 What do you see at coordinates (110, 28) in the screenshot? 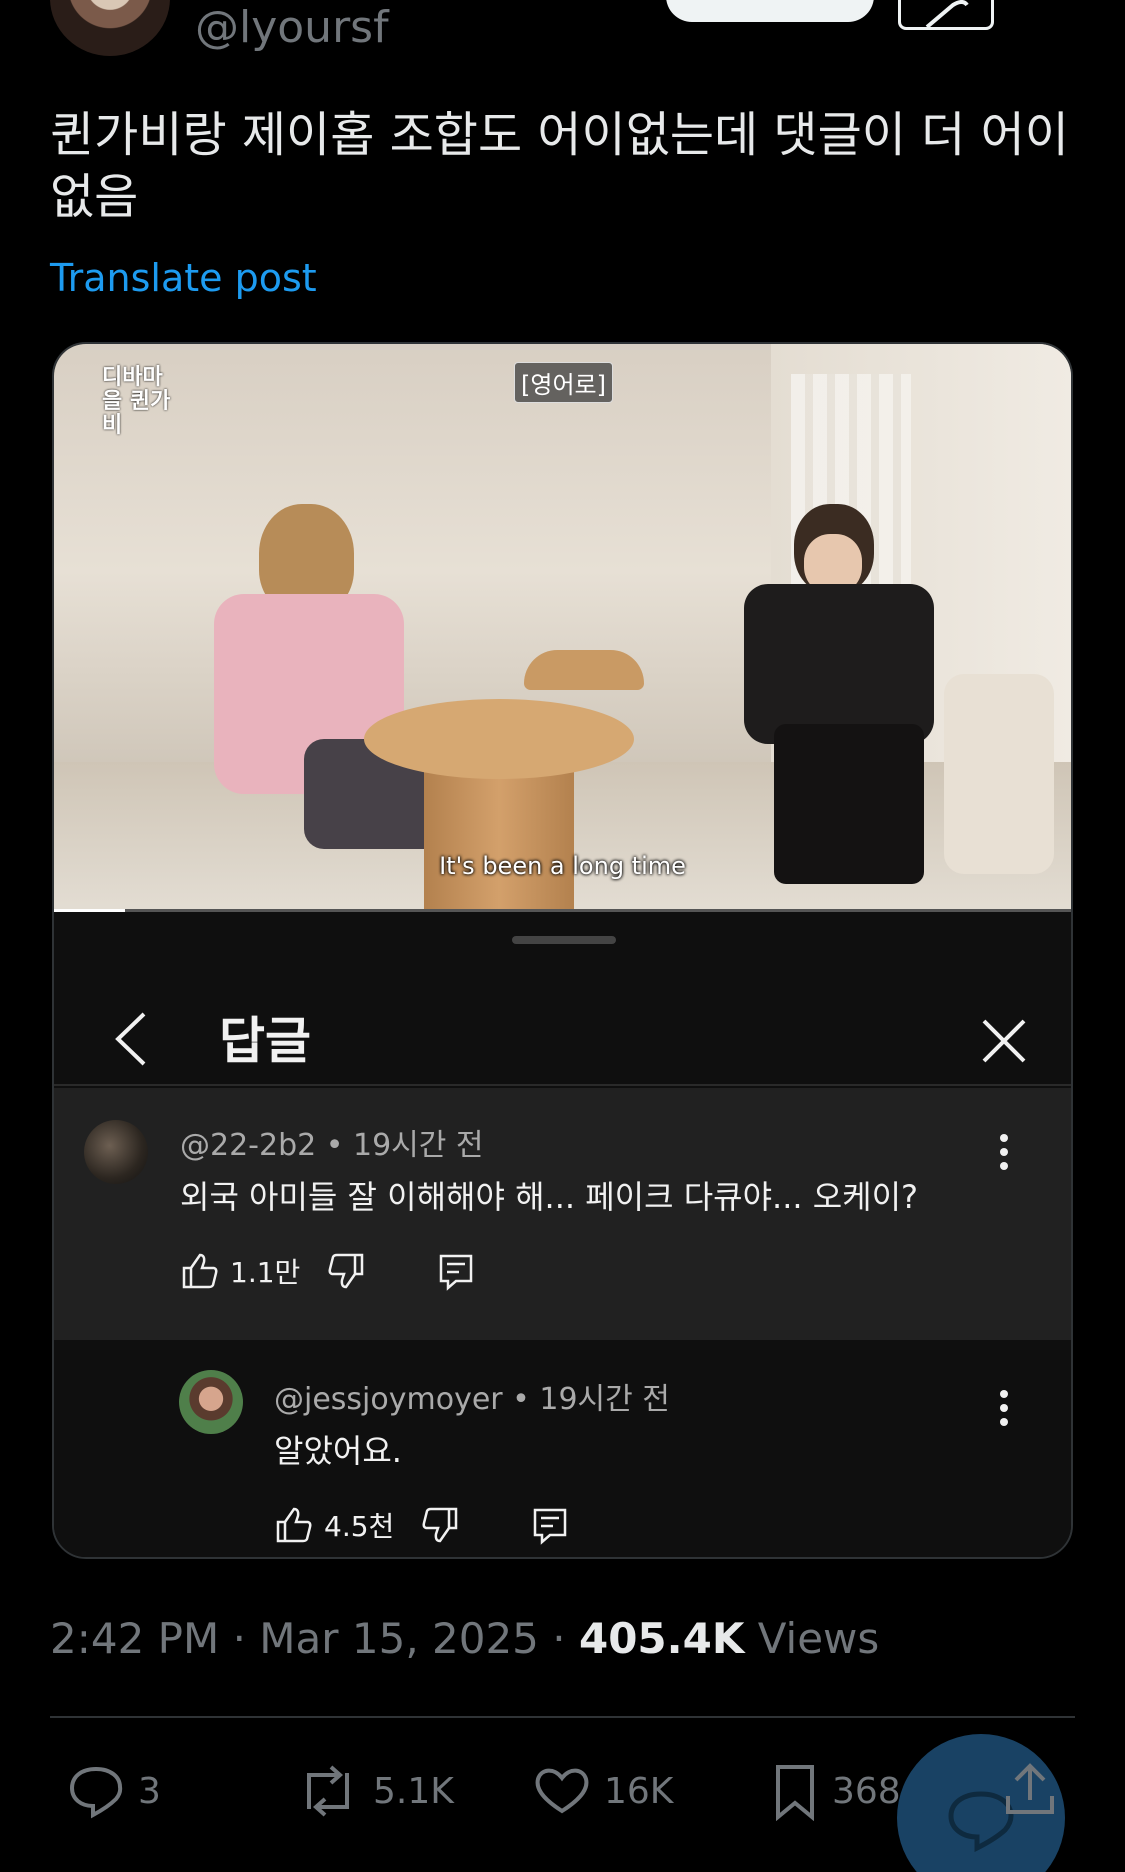
I see `author-avatar` at bounding box center [110, 28].